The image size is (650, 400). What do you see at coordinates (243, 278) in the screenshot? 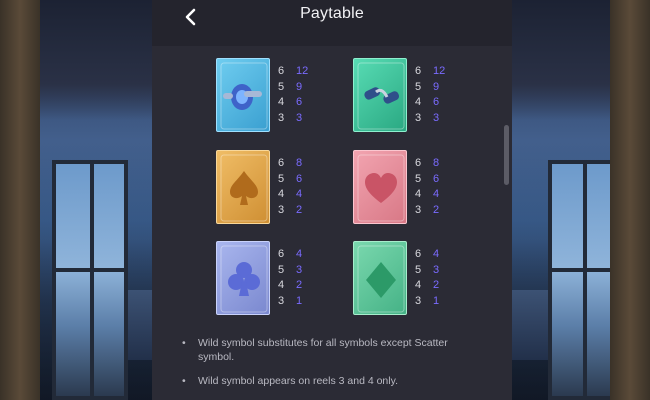
I see `club-icon` at bounding box center [243, 278].